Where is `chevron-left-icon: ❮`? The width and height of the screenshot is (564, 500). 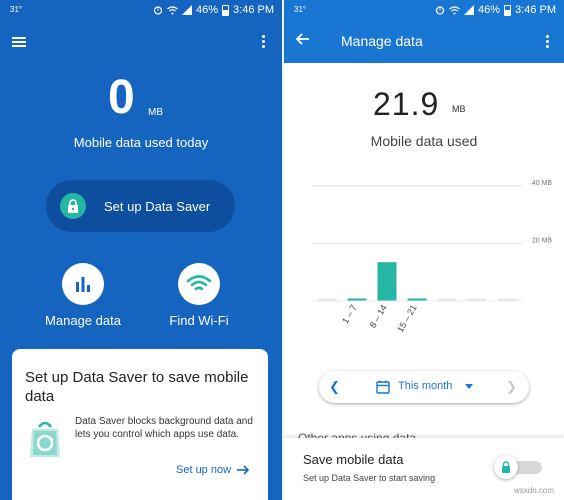 chevron-left-icon: ❮ is located at coordinates (334, 387).